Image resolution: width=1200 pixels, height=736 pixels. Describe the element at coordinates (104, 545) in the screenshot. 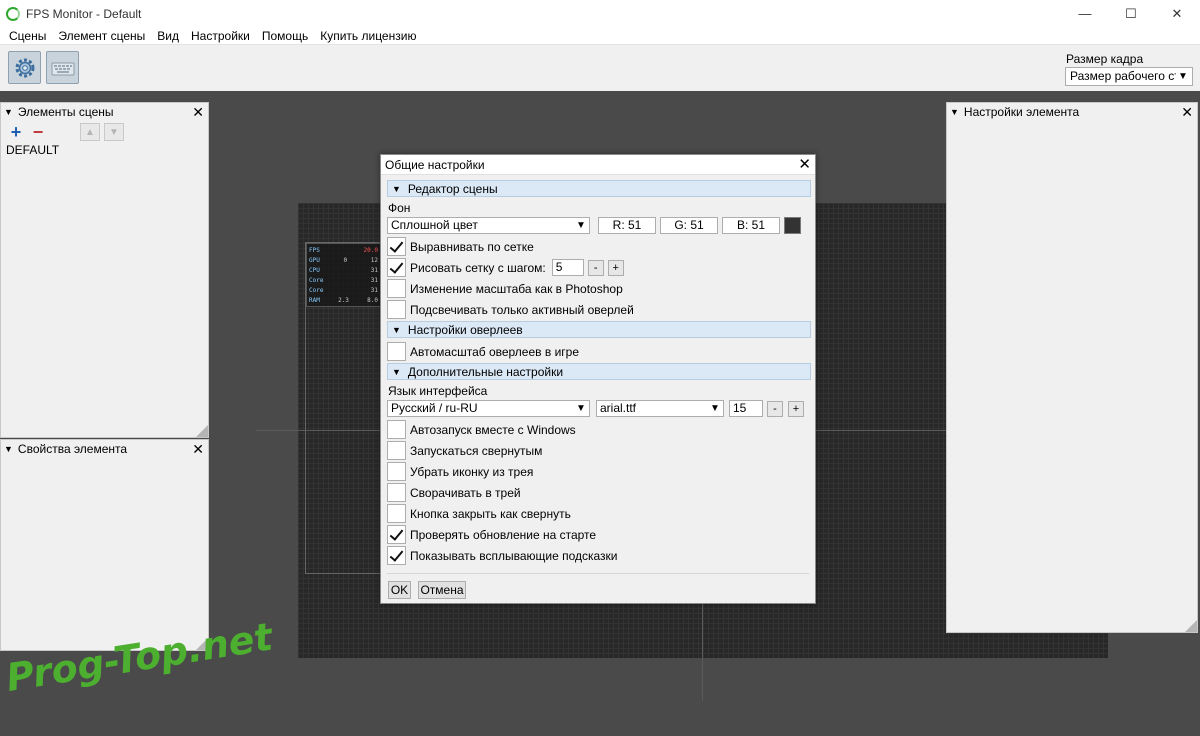

I see `element-properties-panel: ▼ Свойства элемента ✕` at that location.